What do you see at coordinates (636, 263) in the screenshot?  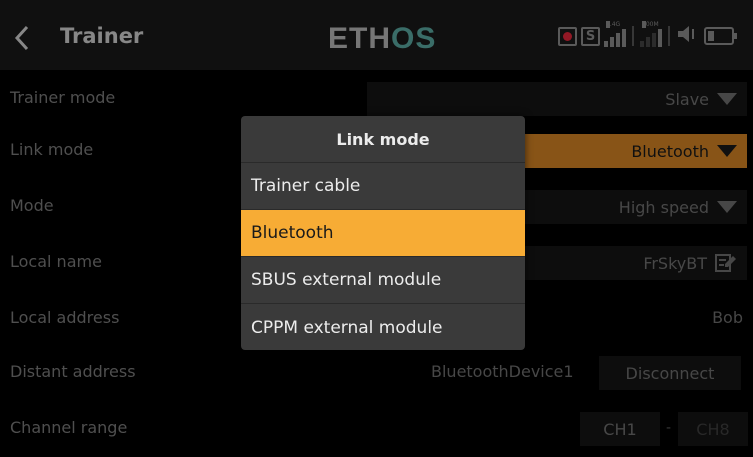 I see `local-name-field: FrSkyBT` at bounding box center [636, 263].